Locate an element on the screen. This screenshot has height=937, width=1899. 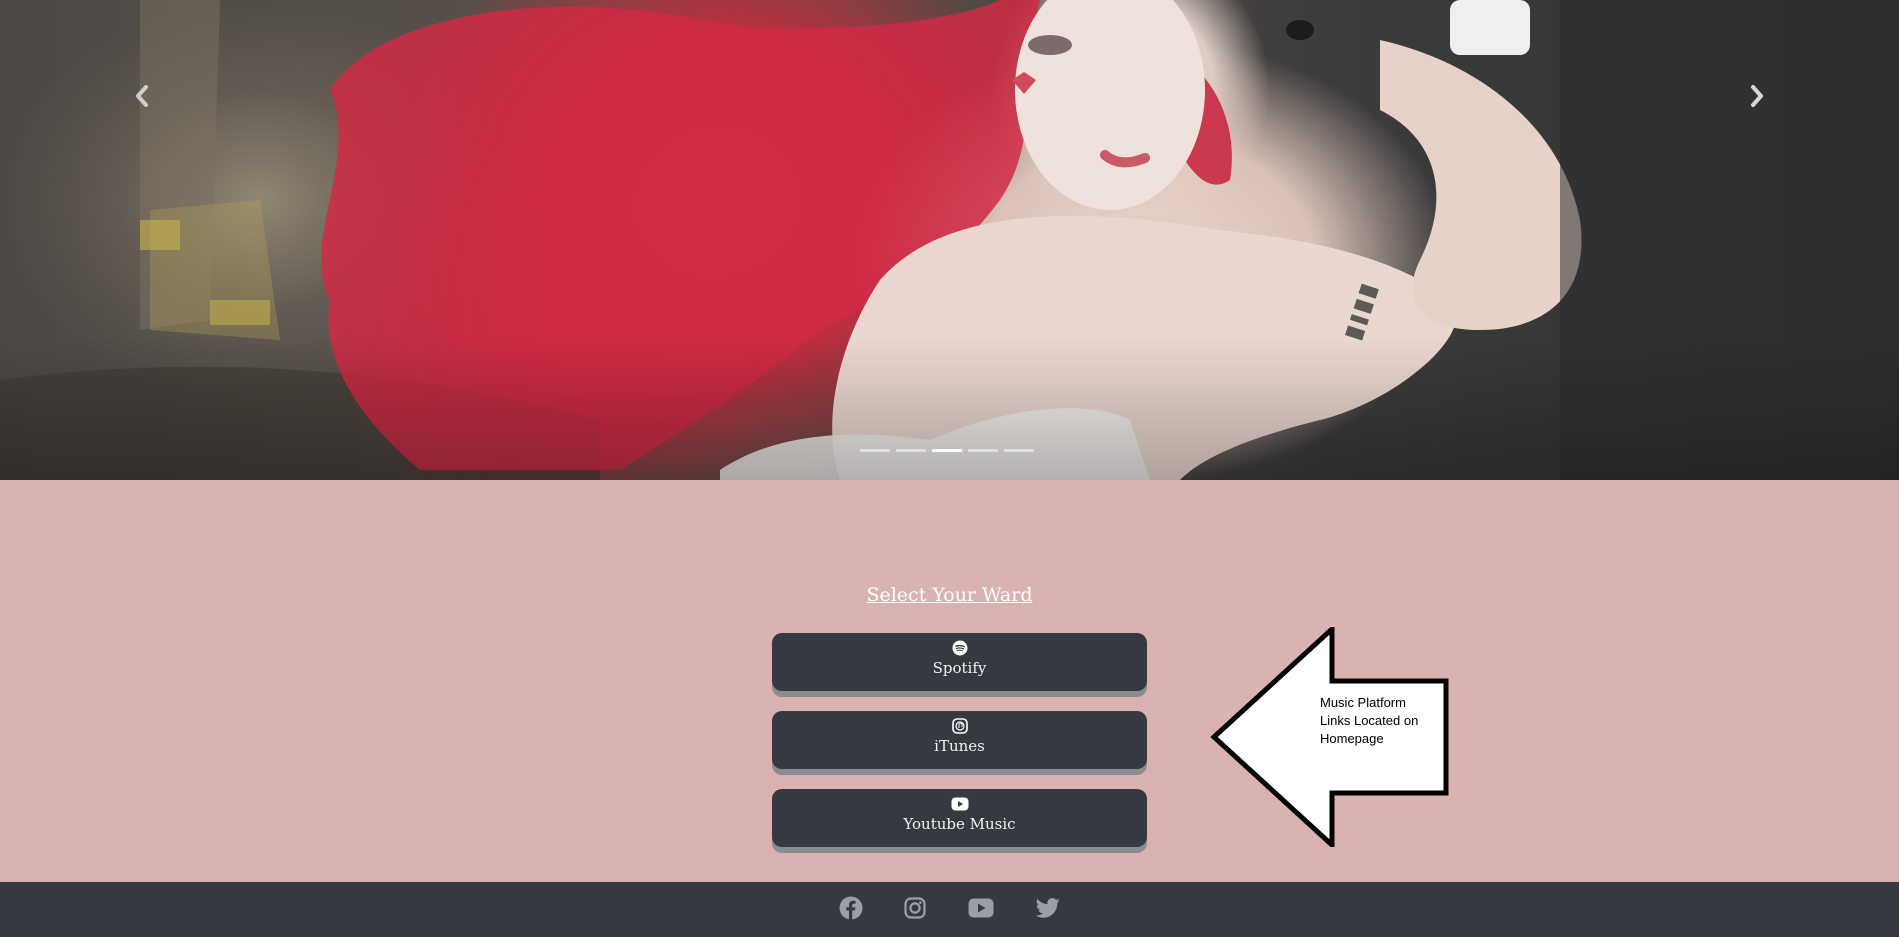
itunes-icon is located at coordinates (959, 726).